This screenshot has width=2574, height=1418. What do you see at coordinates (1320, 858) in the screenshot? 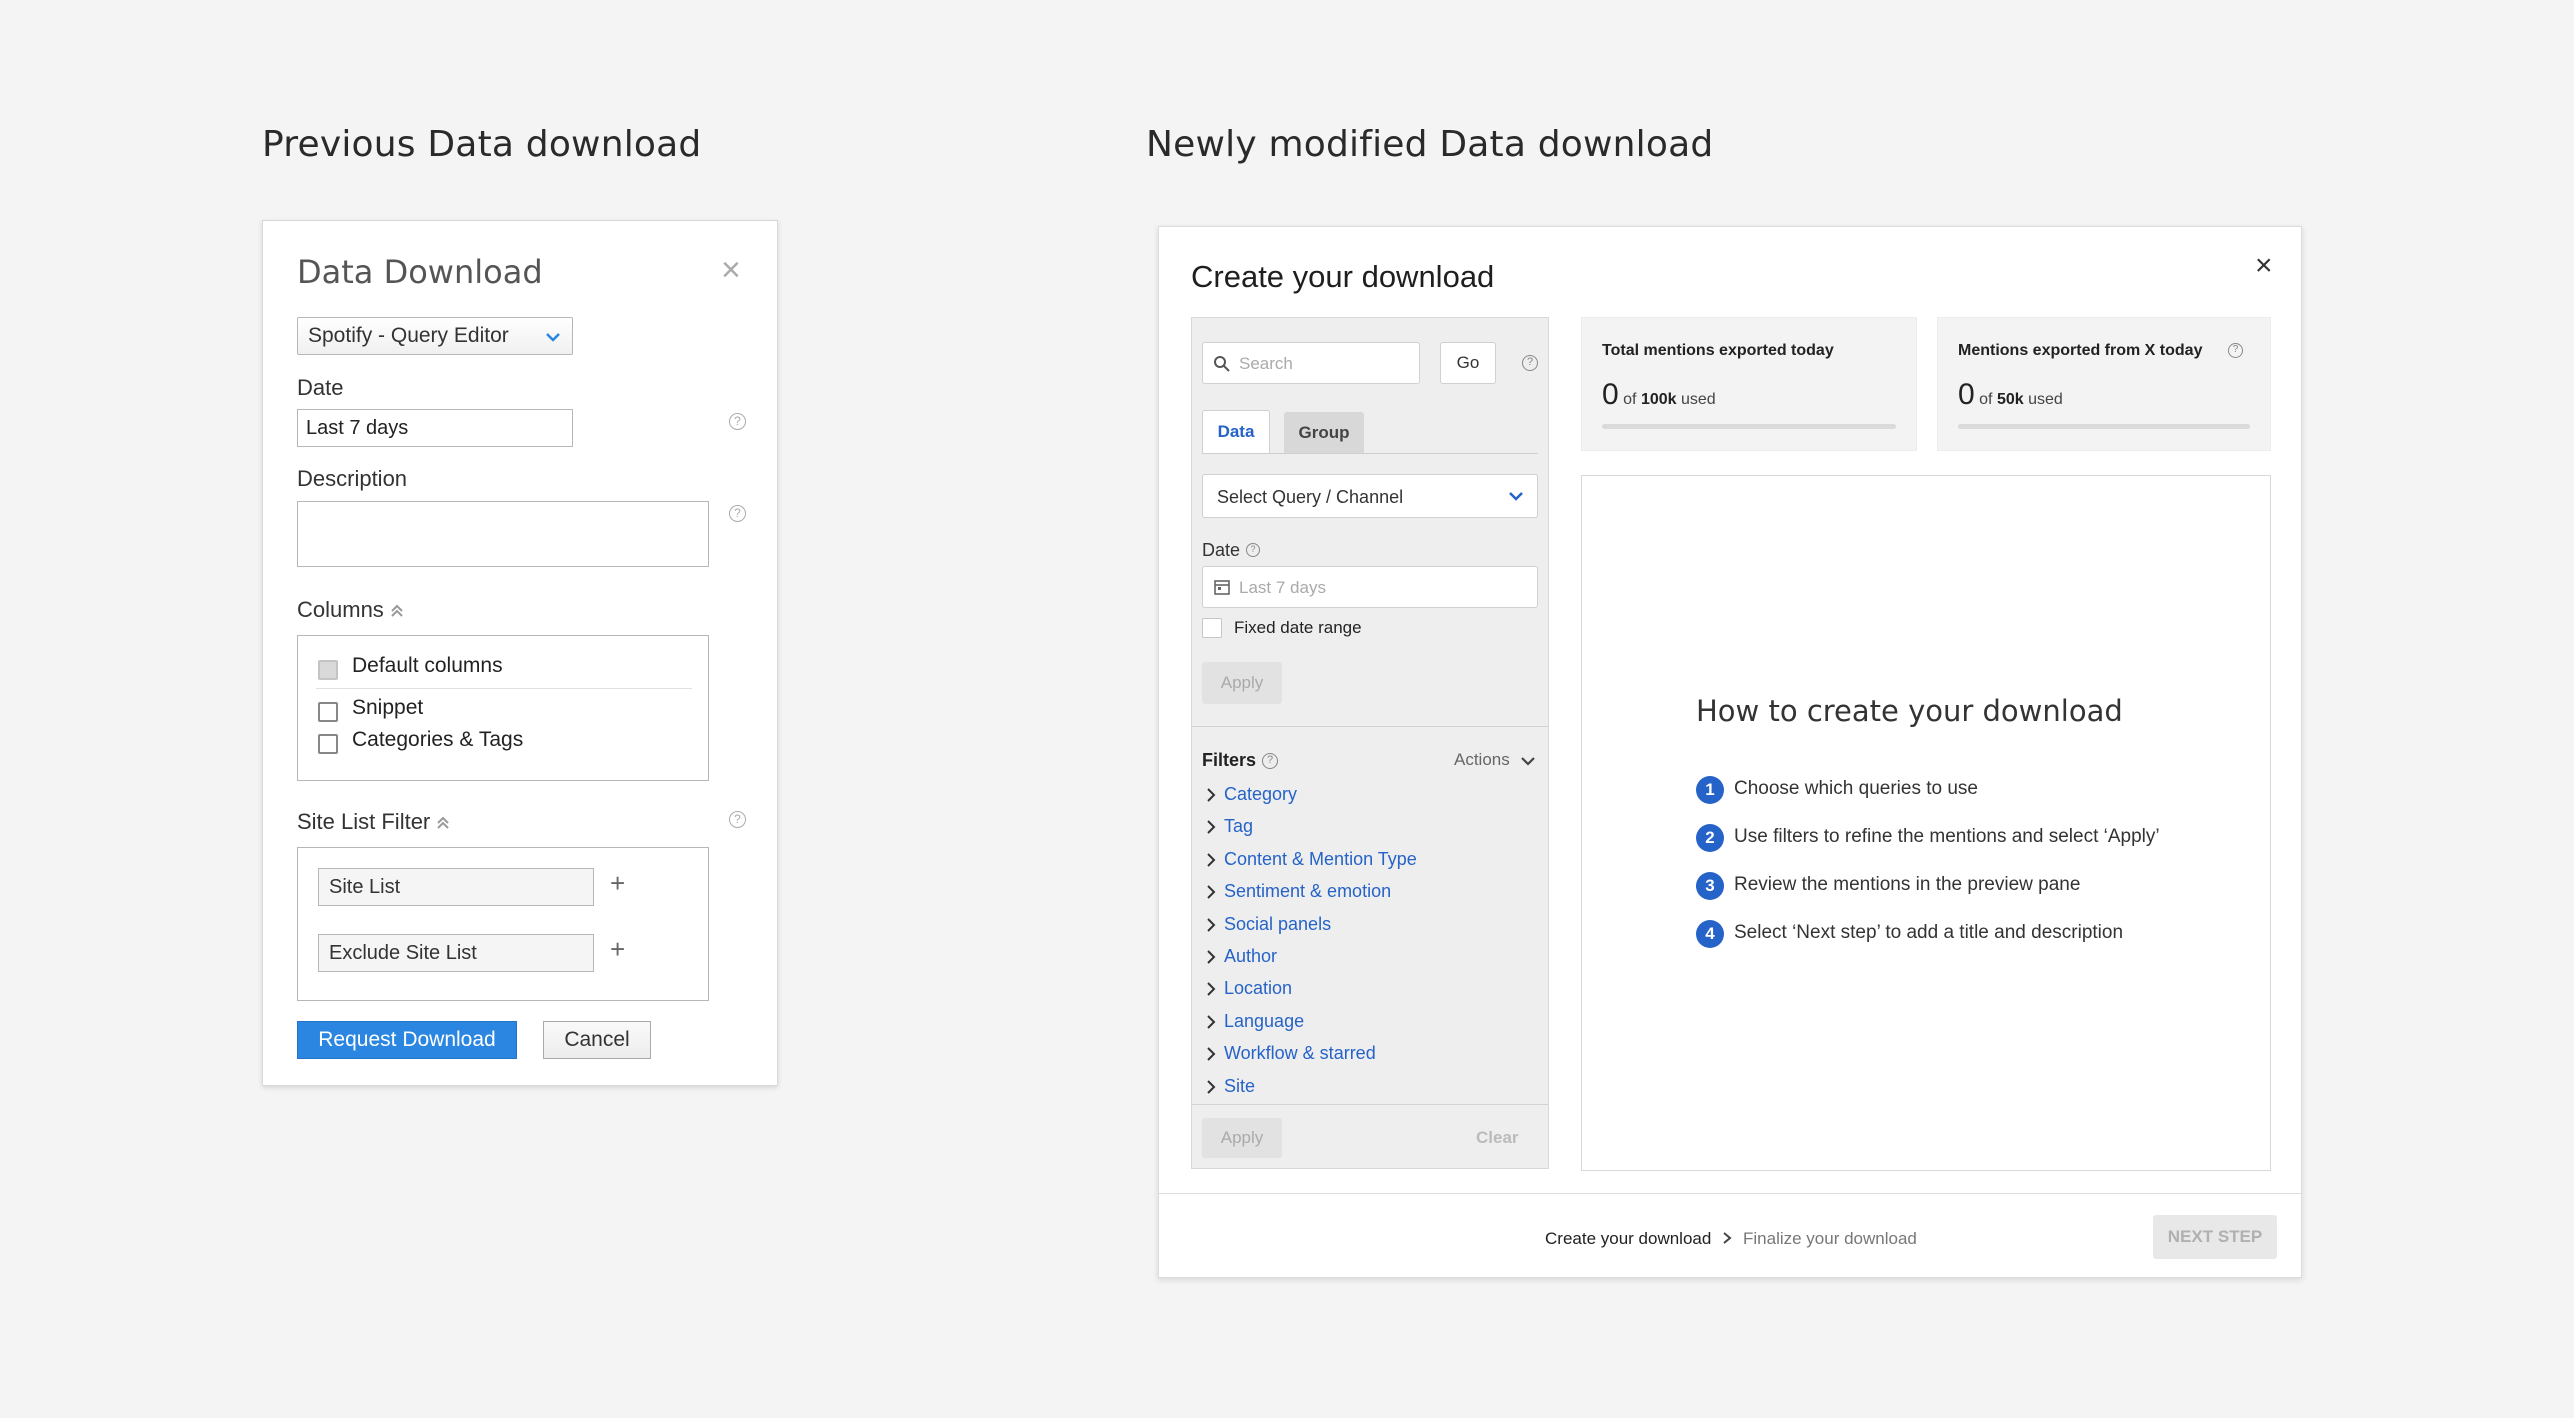
I see `filter-item-label: Content & Mention Type` at bounding box center [1320, 858].